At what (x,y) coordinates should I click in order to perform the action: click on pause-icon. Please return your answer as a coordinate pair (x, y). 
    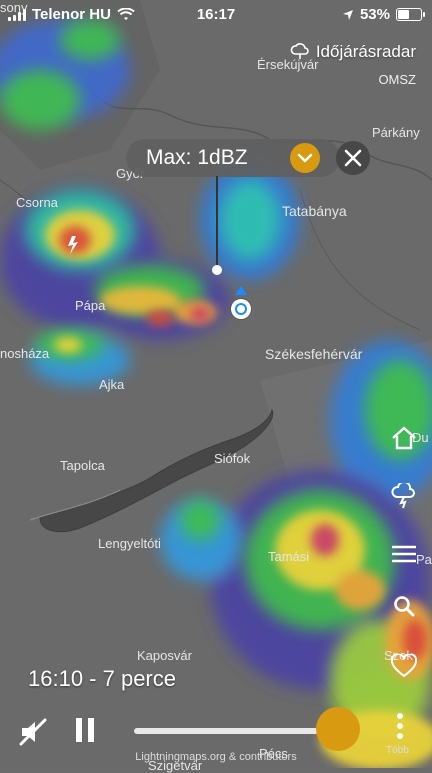
    Looking at the image, I should click on (85, 730).